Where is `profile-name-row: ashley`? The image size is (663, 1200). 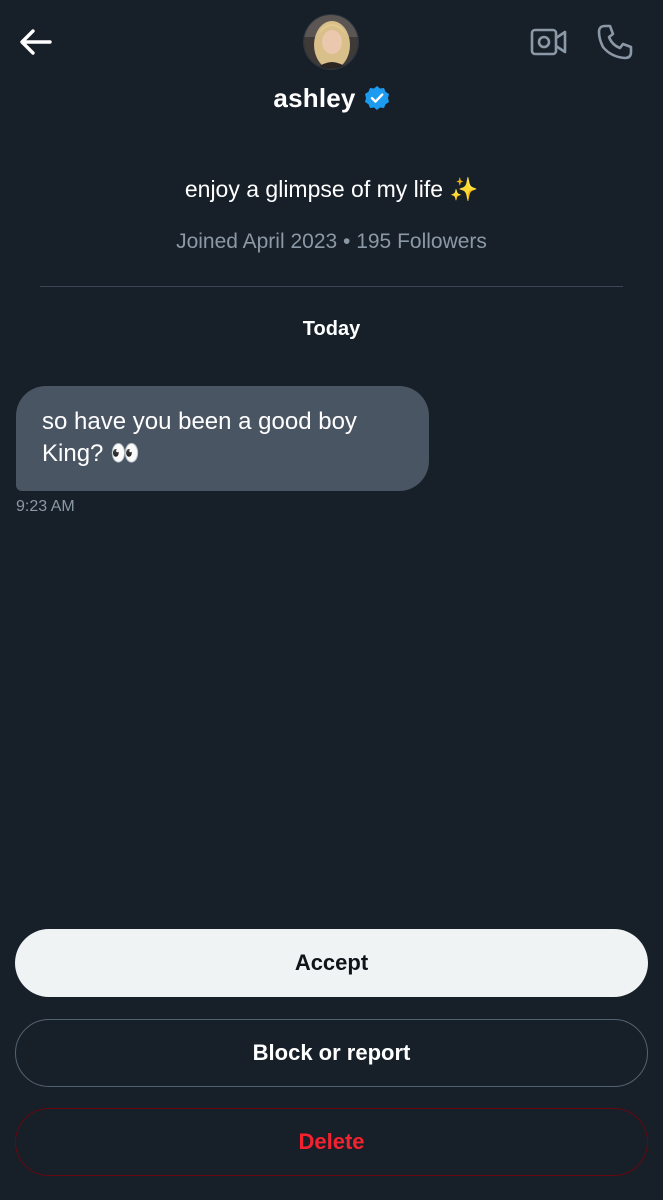 profile-name-row: ashley is located at coordinates (331, 98).